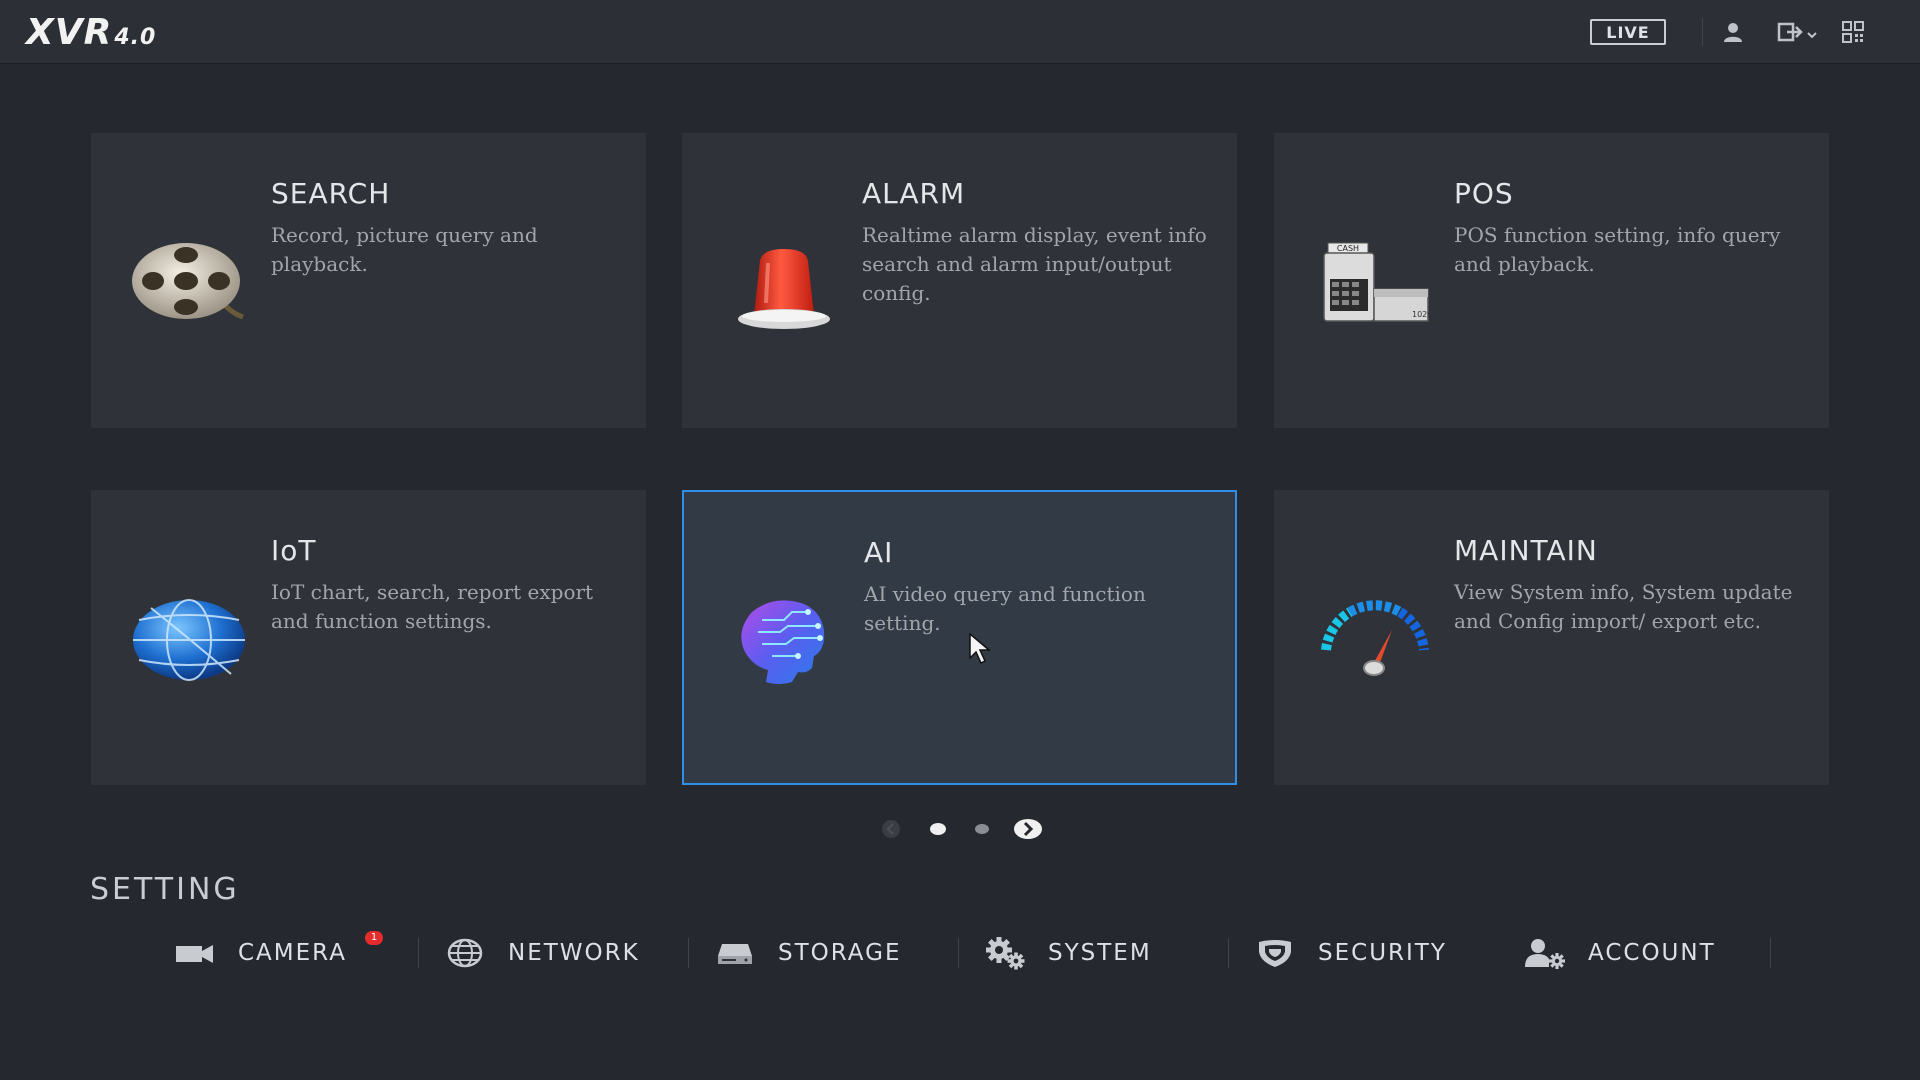 The width and height of the screenshot is (1920, 1080). What do you see at coordinates (959, 637) in the screenshot?
I see `card-ai: AI AI video query and function setting.` at bounding box center [959, 637].